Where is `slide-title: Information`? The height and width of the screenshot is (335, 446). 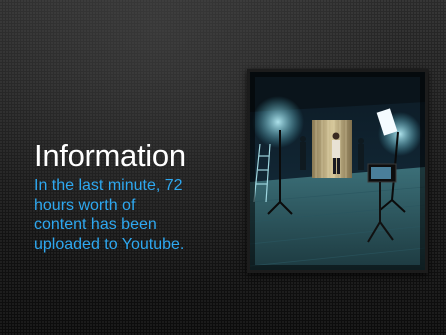
slide-title: Information is located at coordinates (110, 155).